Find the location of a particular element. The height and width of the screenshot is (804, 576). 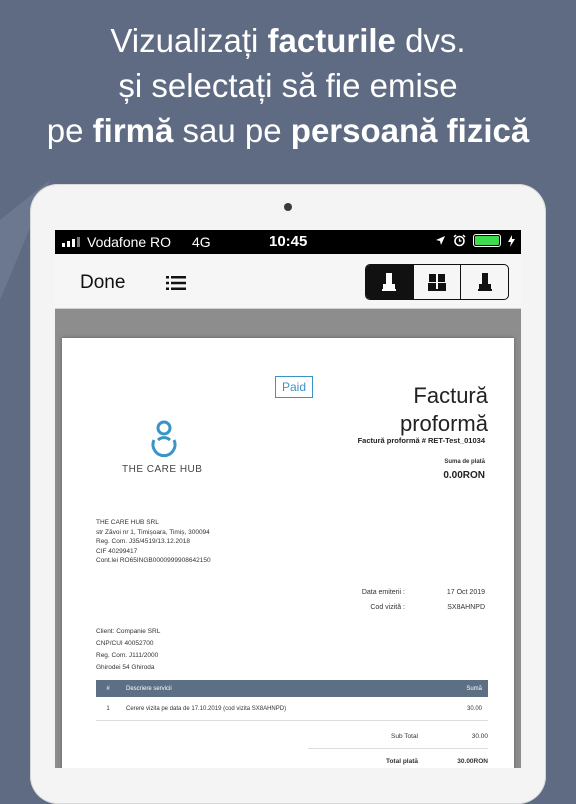

segment-person-alt is located at coordinates (484, 282).